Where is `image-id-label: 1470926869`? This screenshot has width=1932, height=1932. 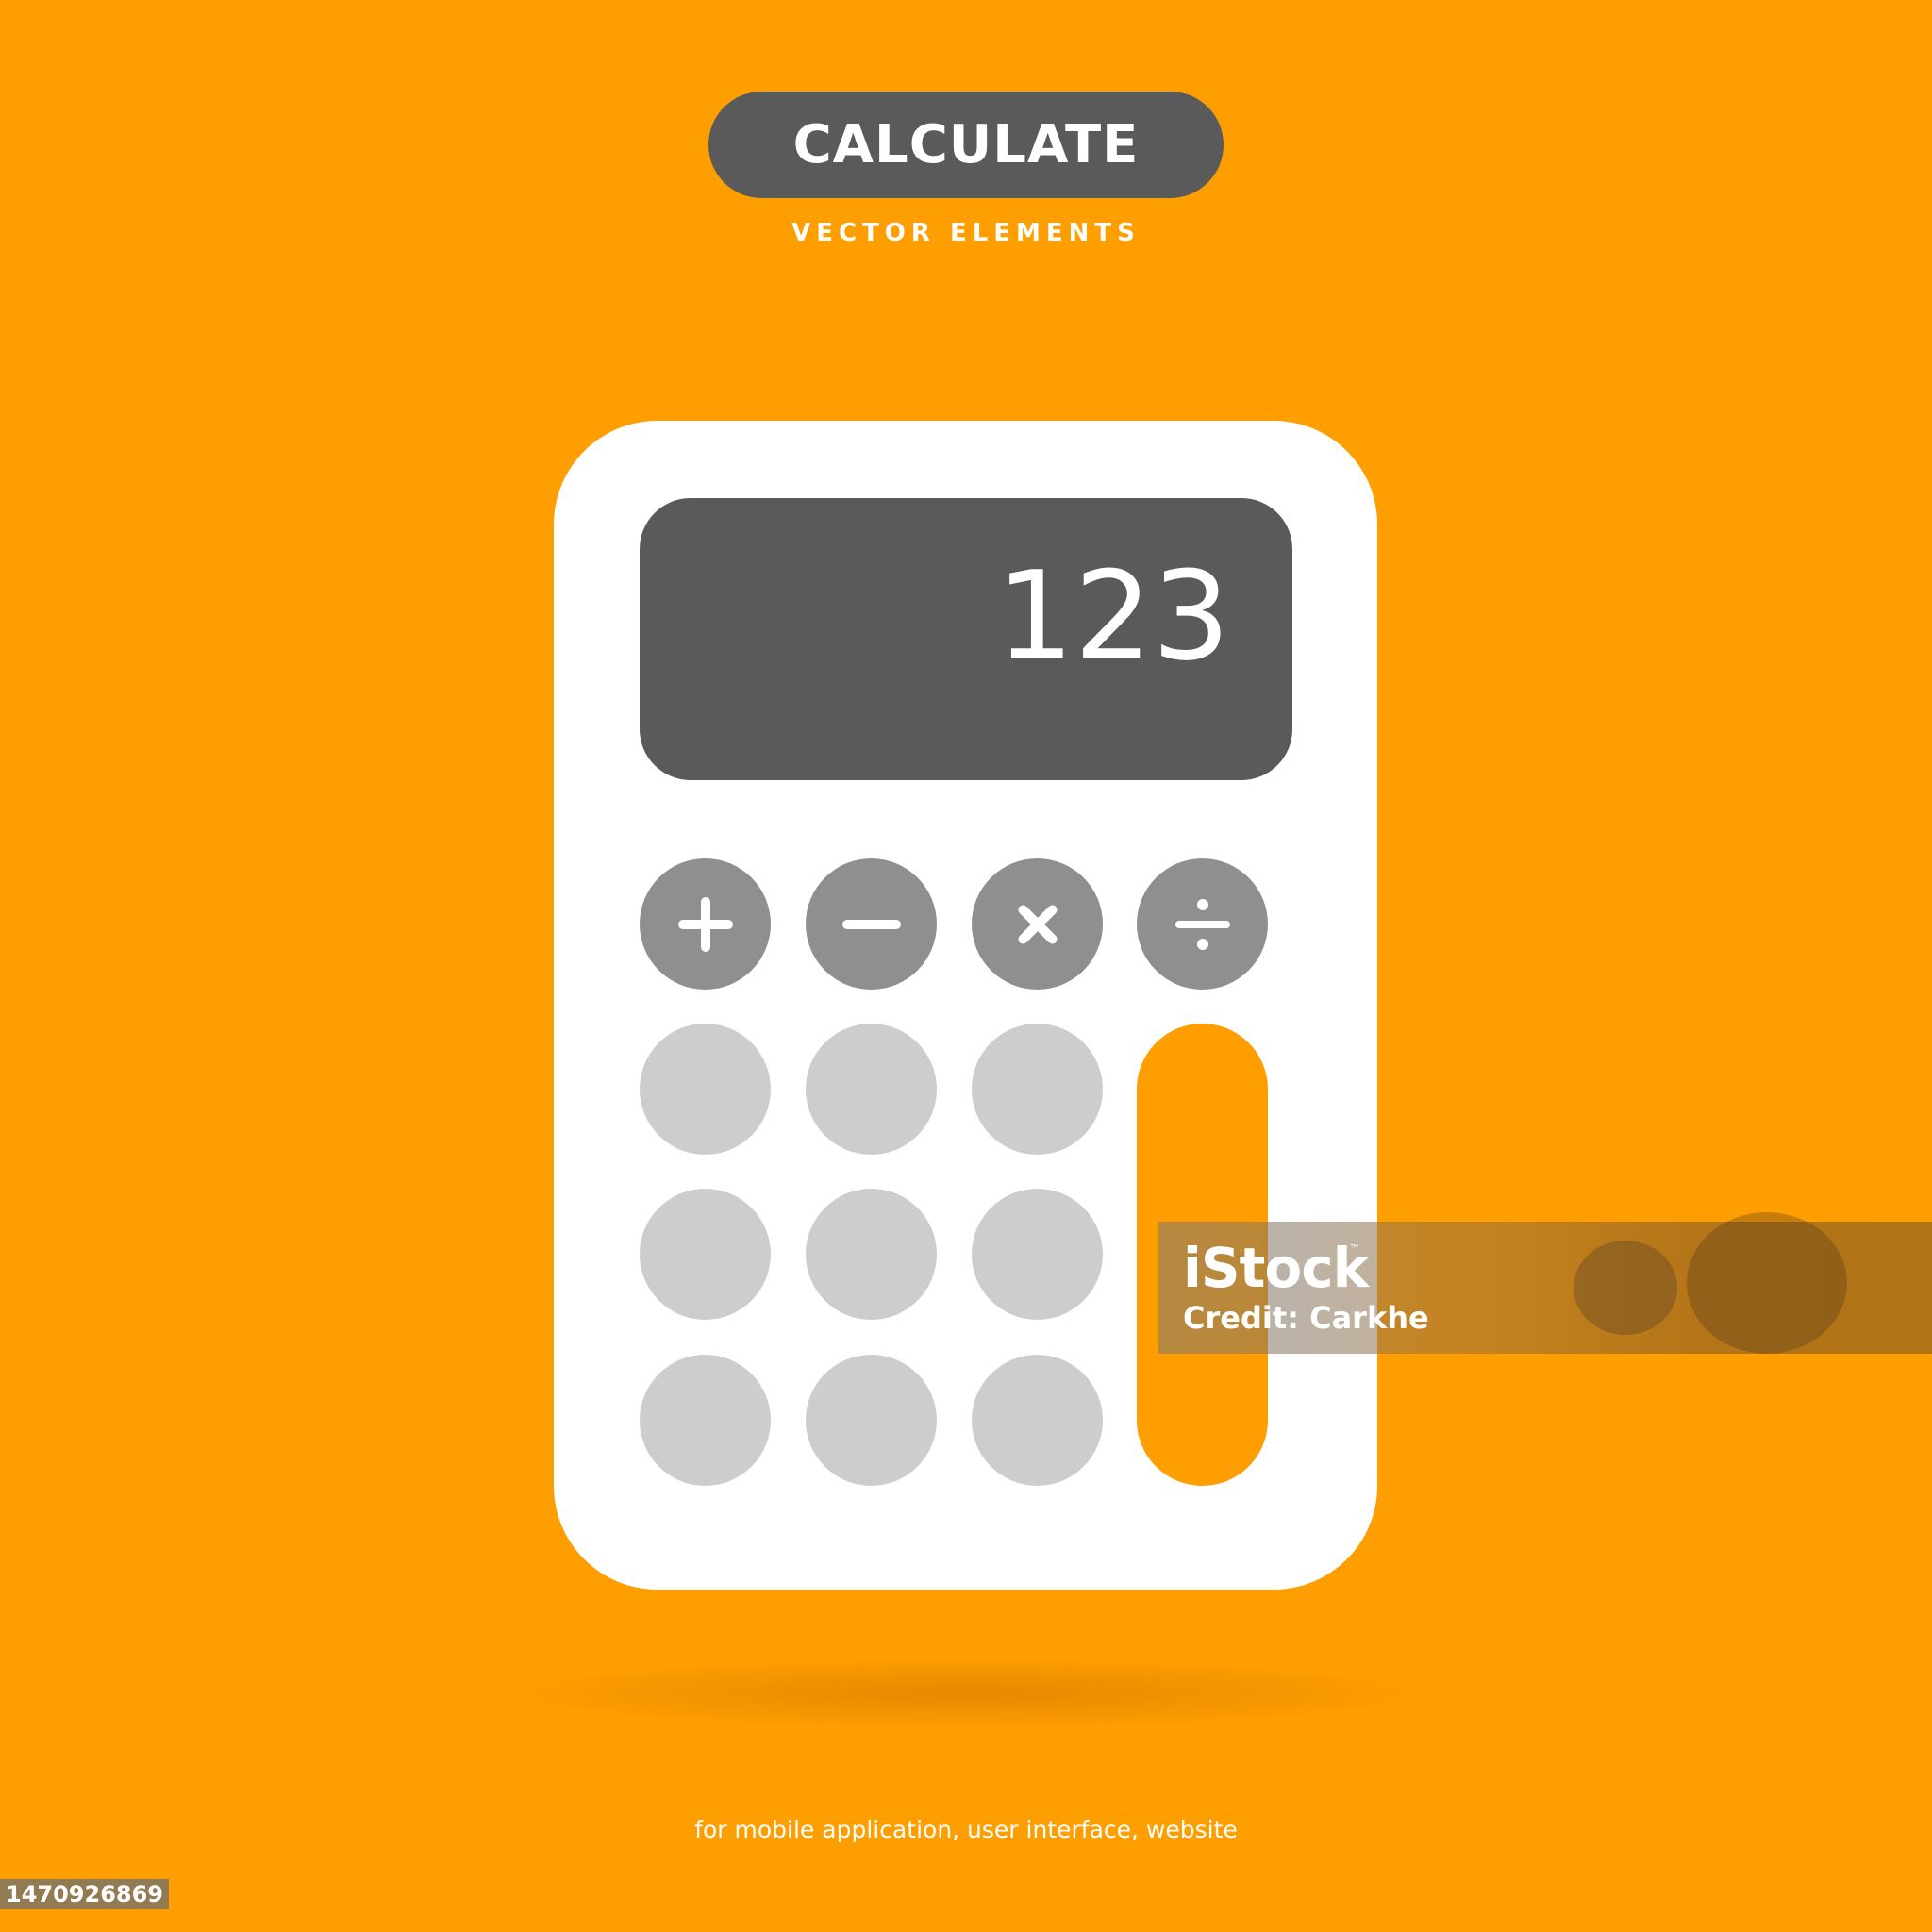 image-id-label: 1470926869 is located at coordinates (85, 1894).